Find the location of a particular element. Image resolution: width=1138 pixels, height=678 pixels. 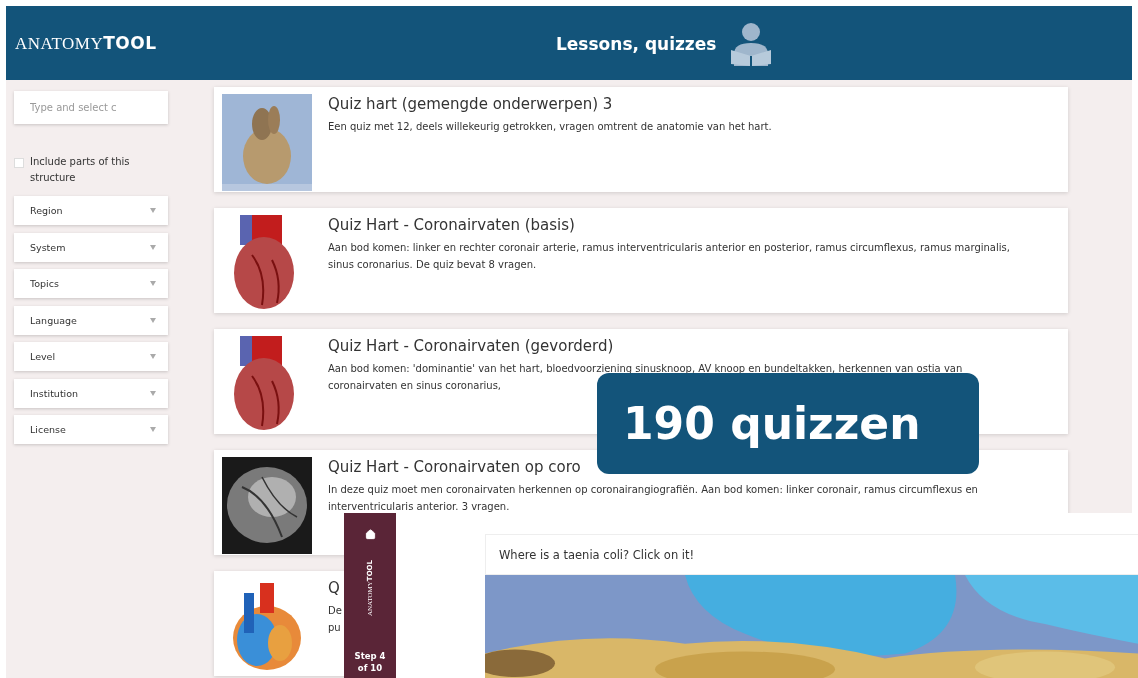

step-counter: Step 4 of 10 is located at coordinates (370, 662).